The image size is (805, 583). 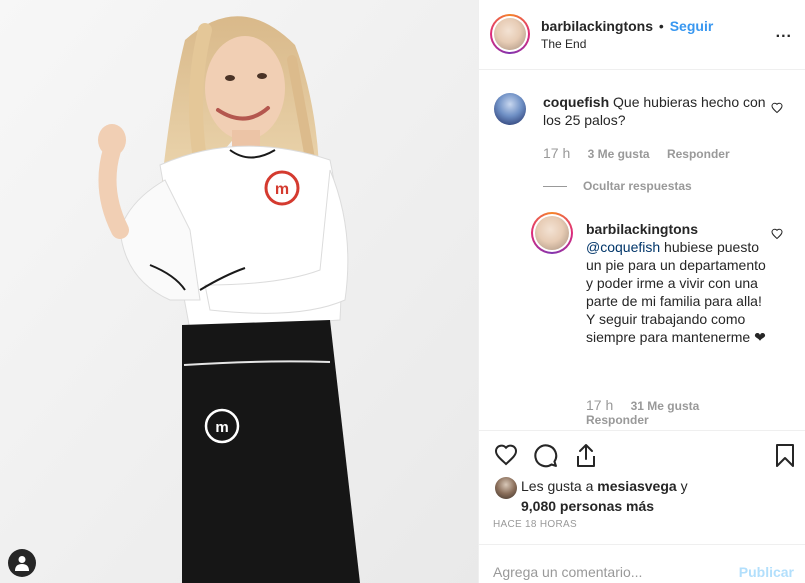 I want to click on comment-icon, so click(x=545, y=455).